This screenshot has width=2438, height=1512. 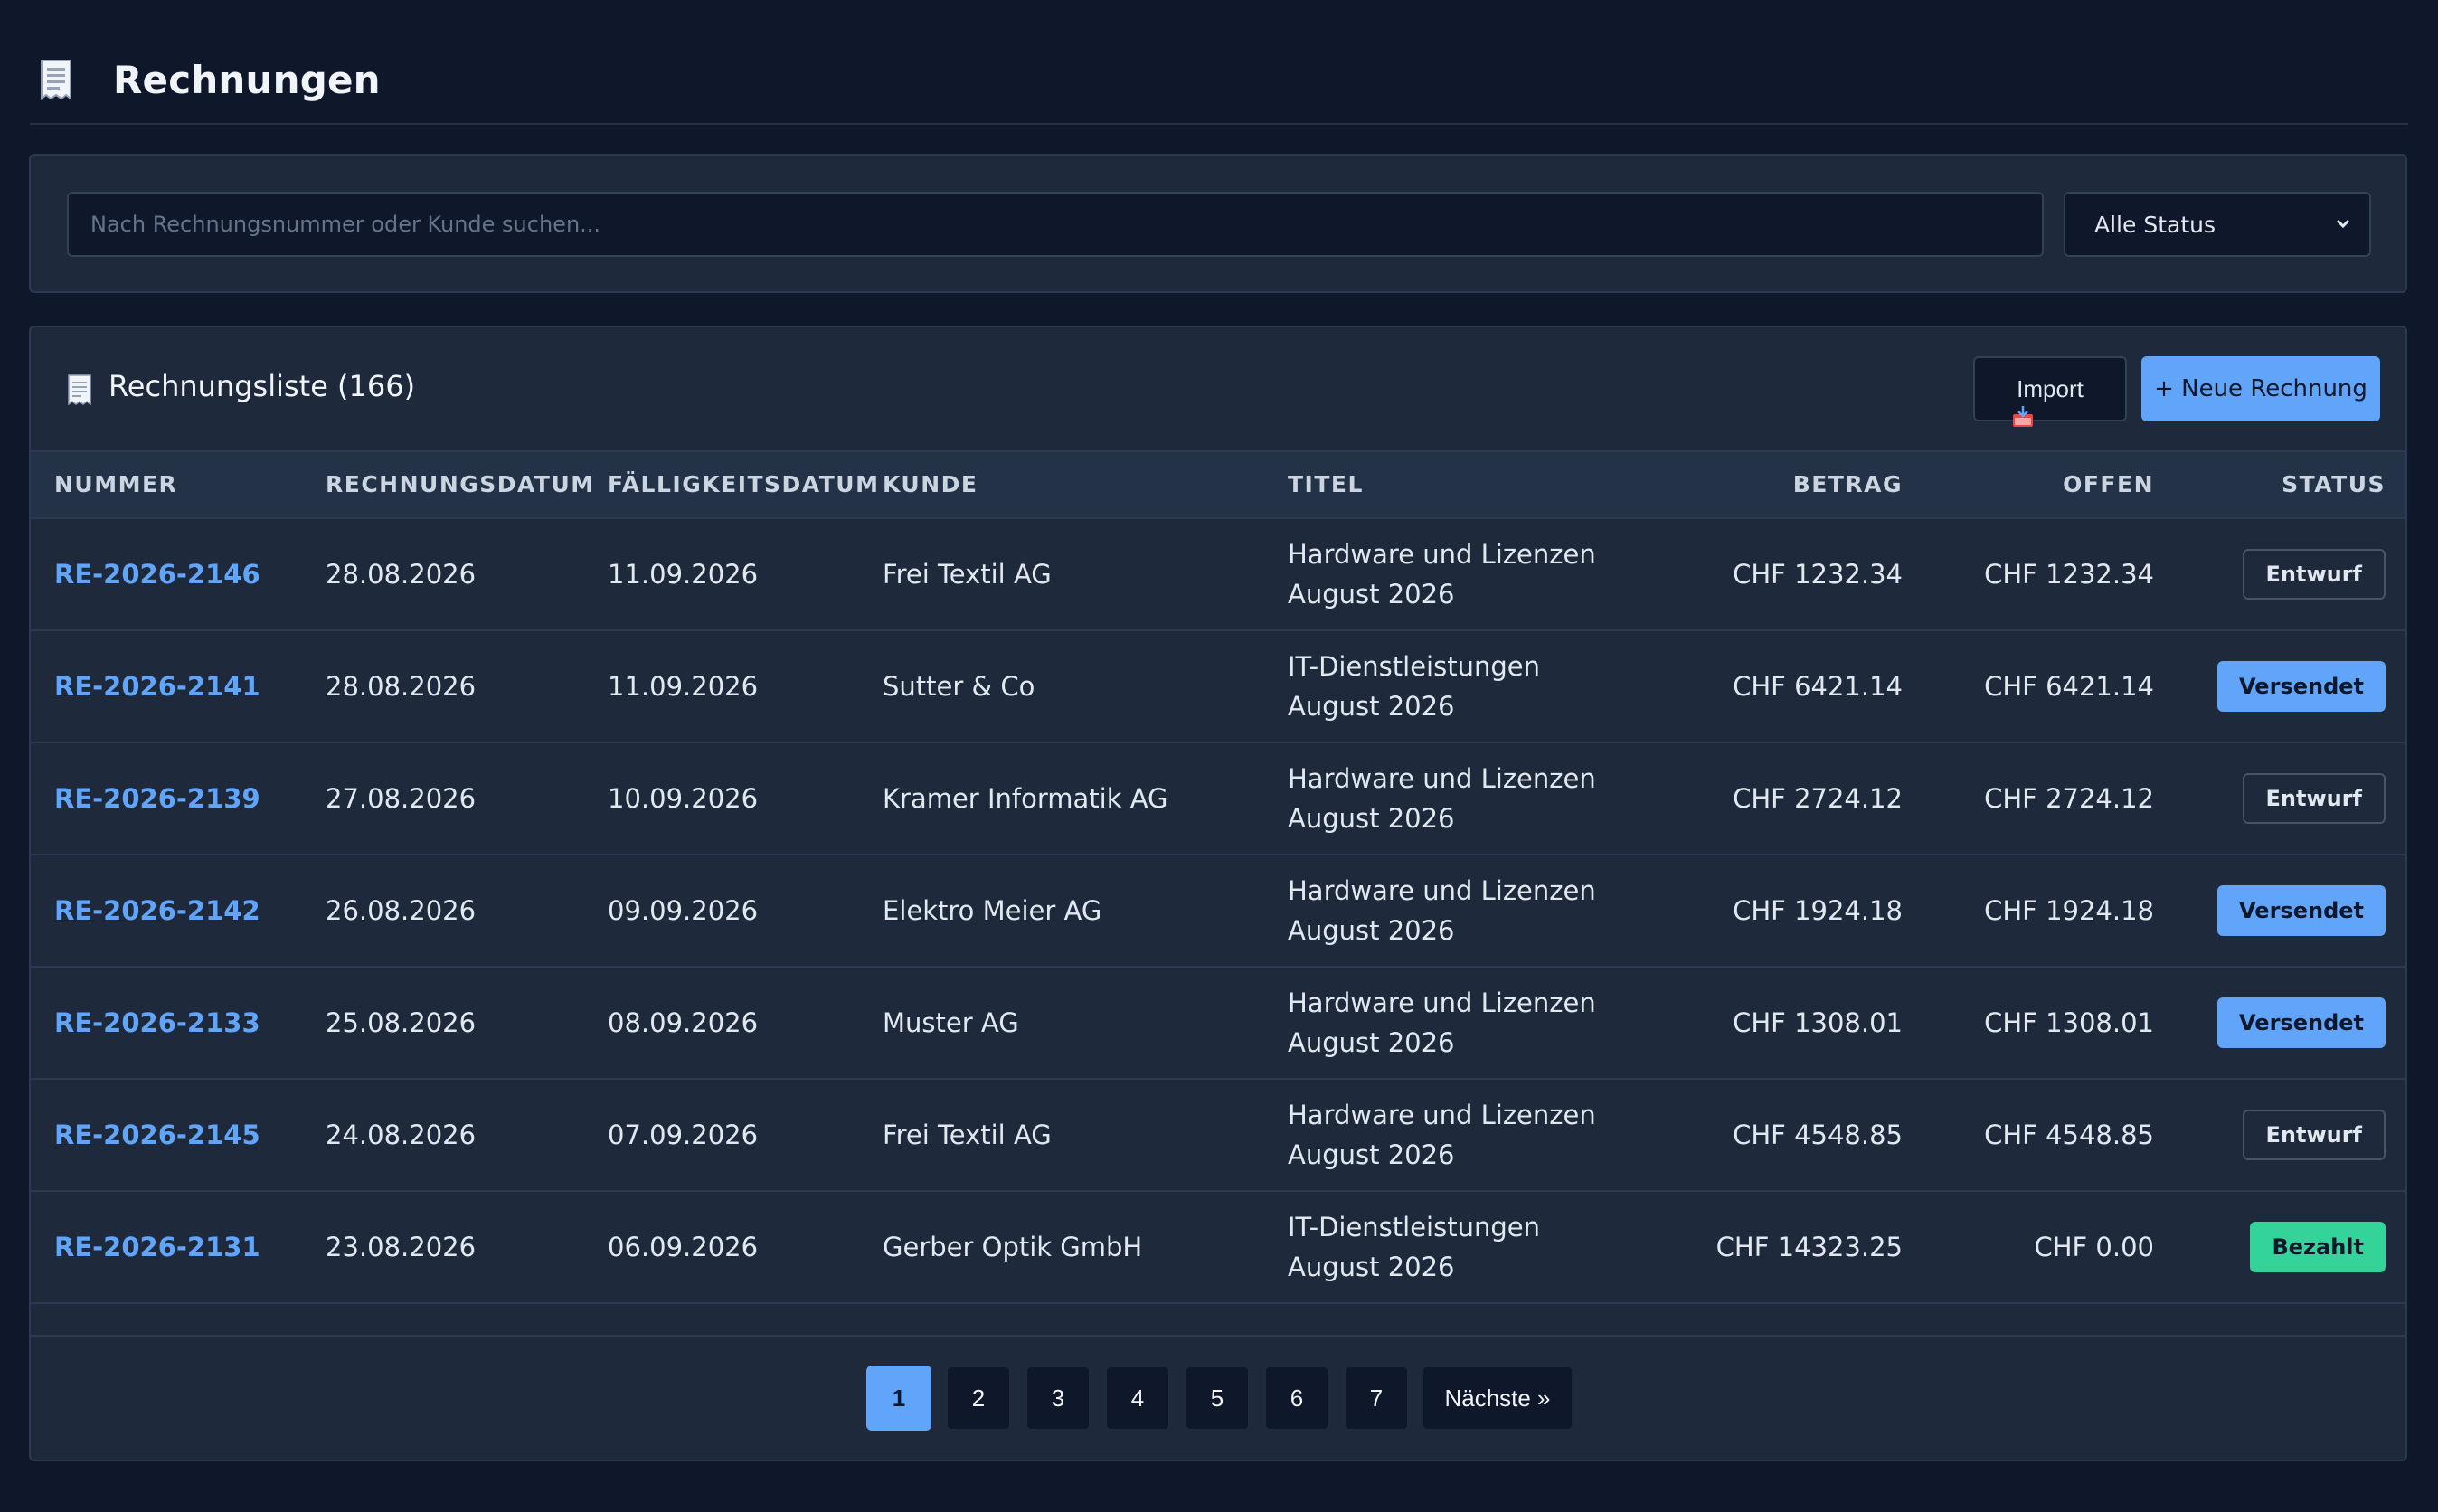 I want to click on column-header-nummer: NUMMER, so click(x=115, y=484).